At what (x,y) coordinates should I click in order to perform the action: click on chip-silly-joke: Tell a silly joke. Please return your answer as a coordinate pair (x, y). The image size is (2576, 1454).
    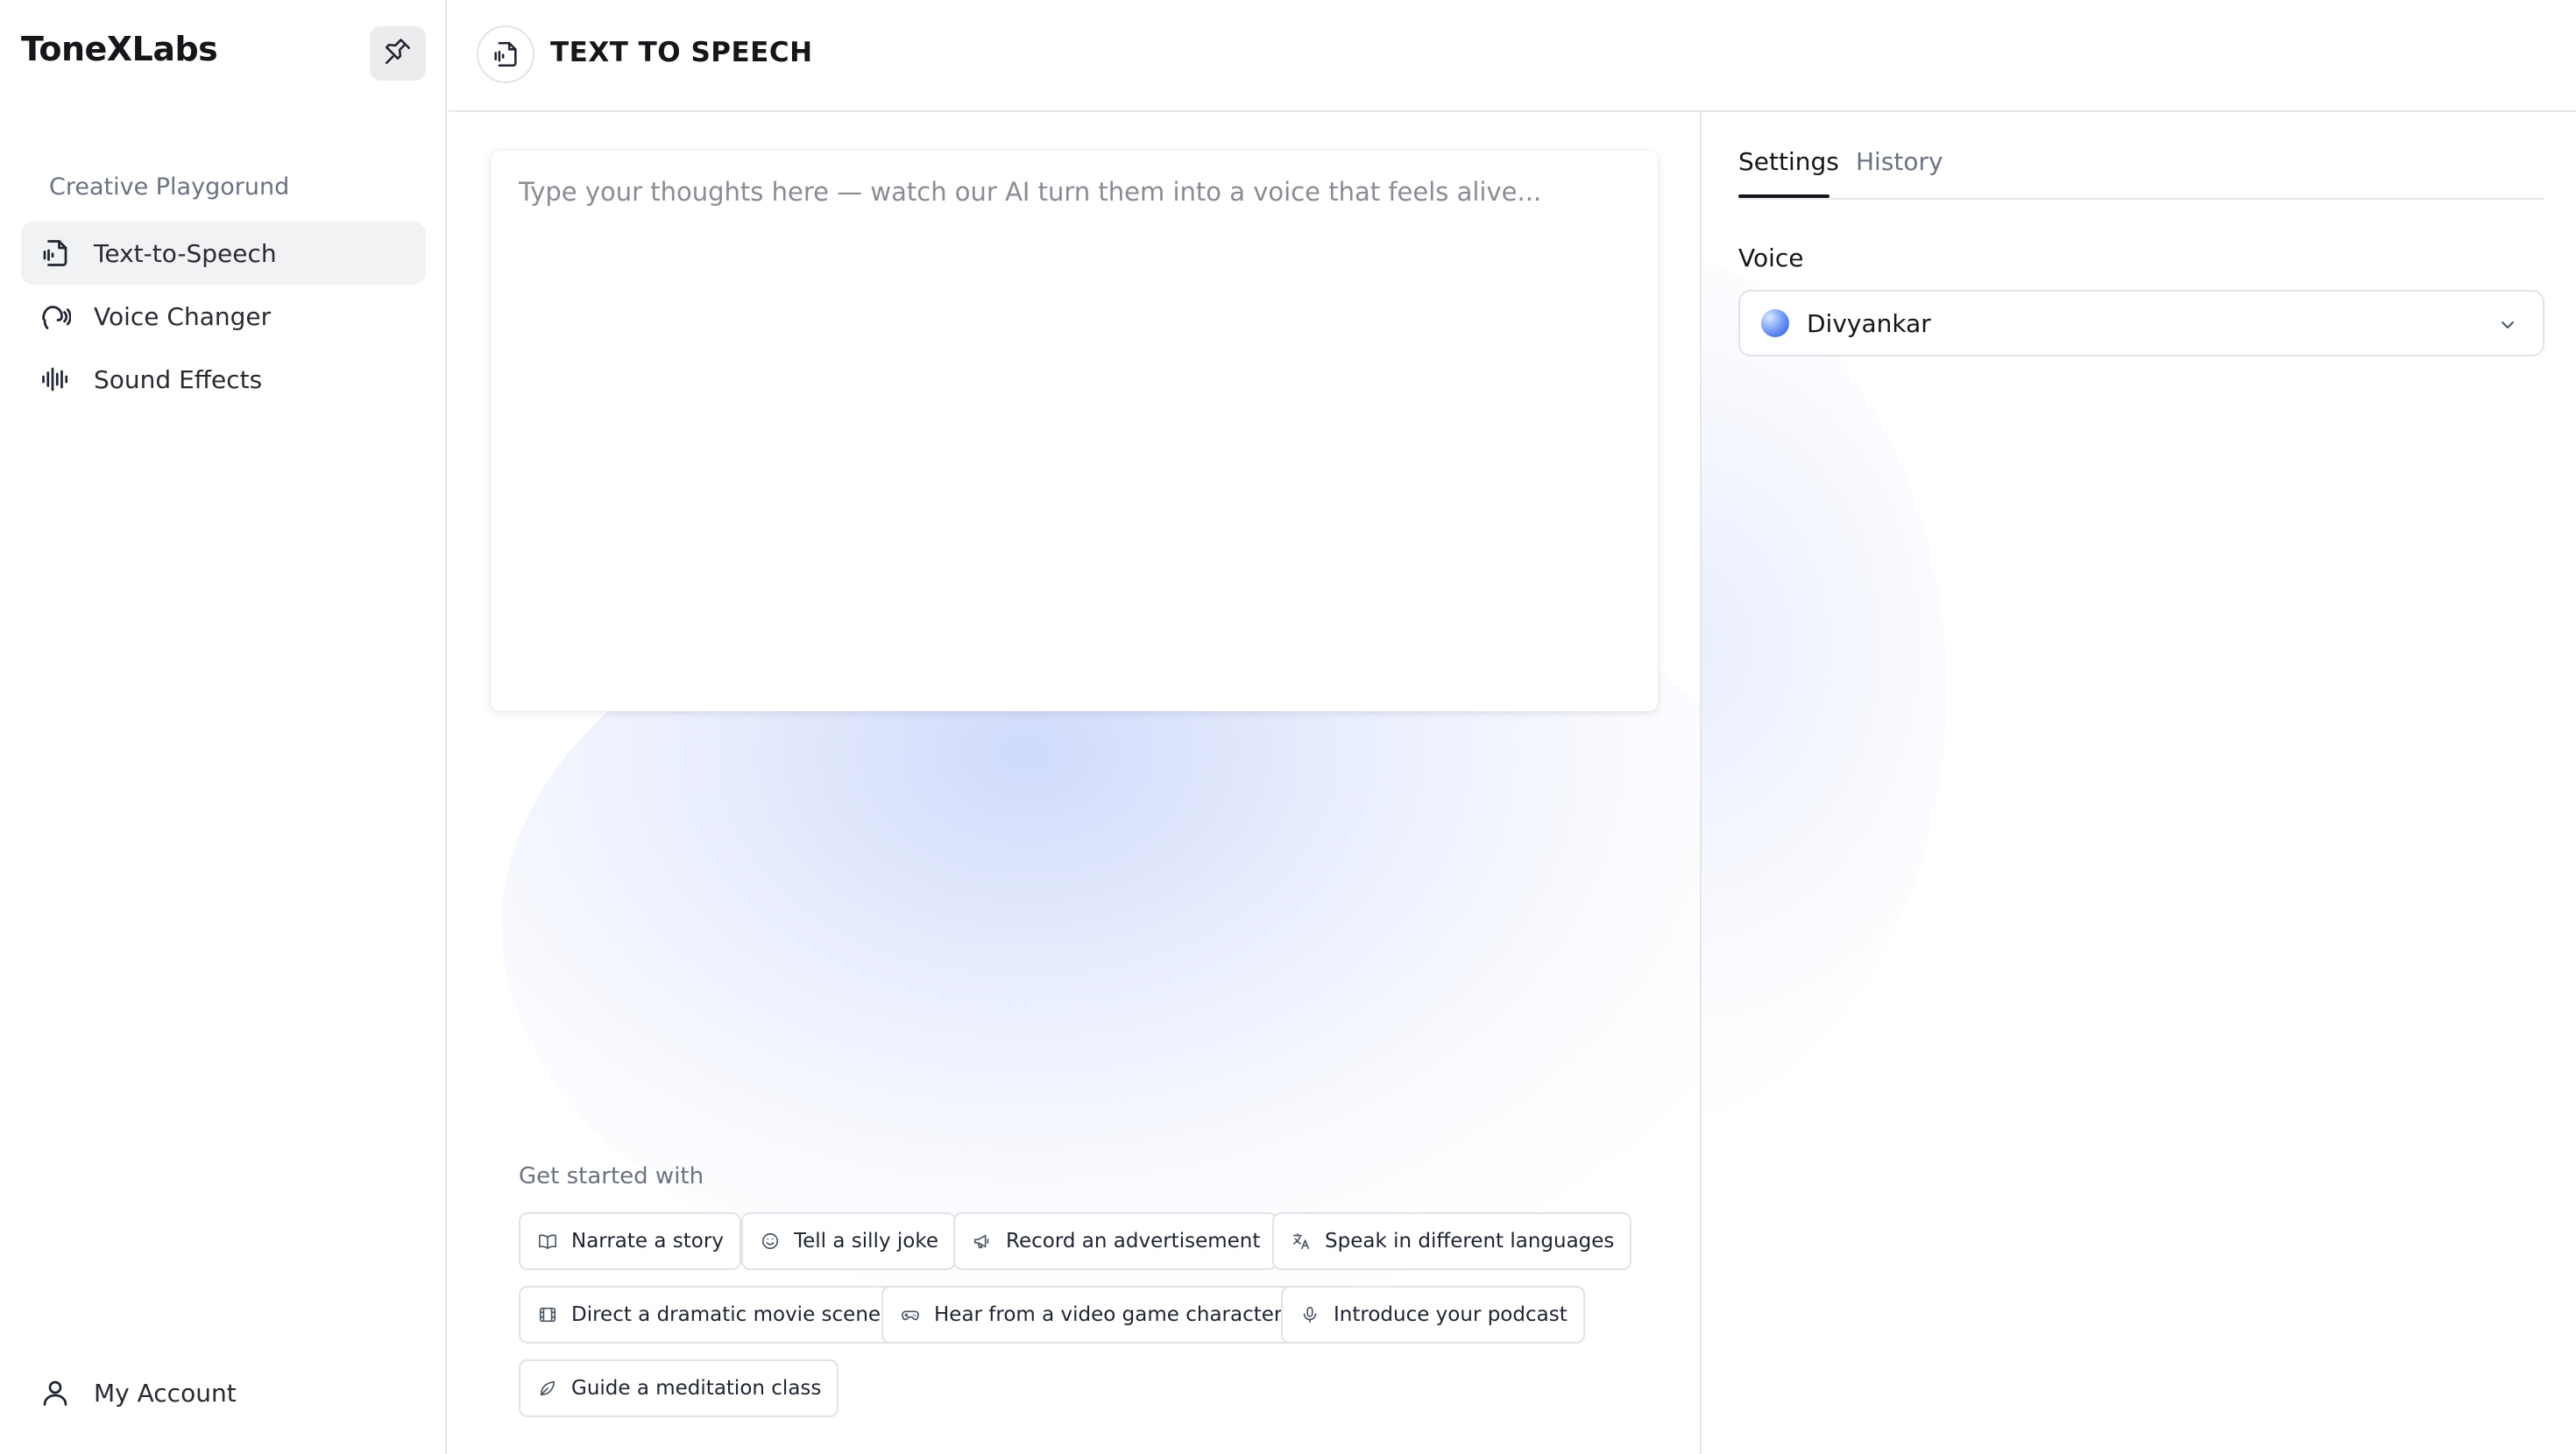
    Looking at the image, I should click on (848, 1241).